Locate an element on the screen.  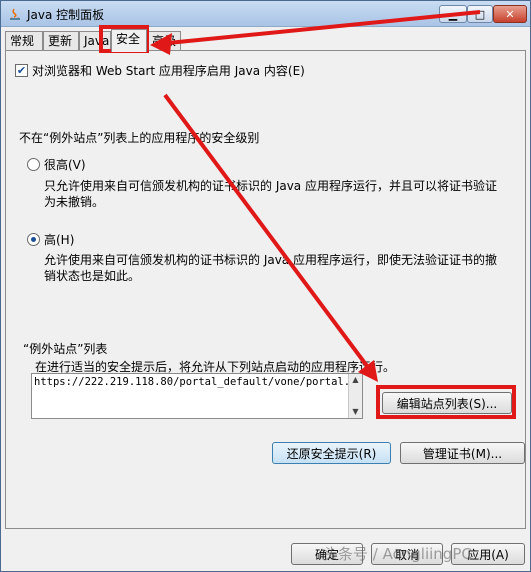
java-icon is located at coordinates (15, 14).